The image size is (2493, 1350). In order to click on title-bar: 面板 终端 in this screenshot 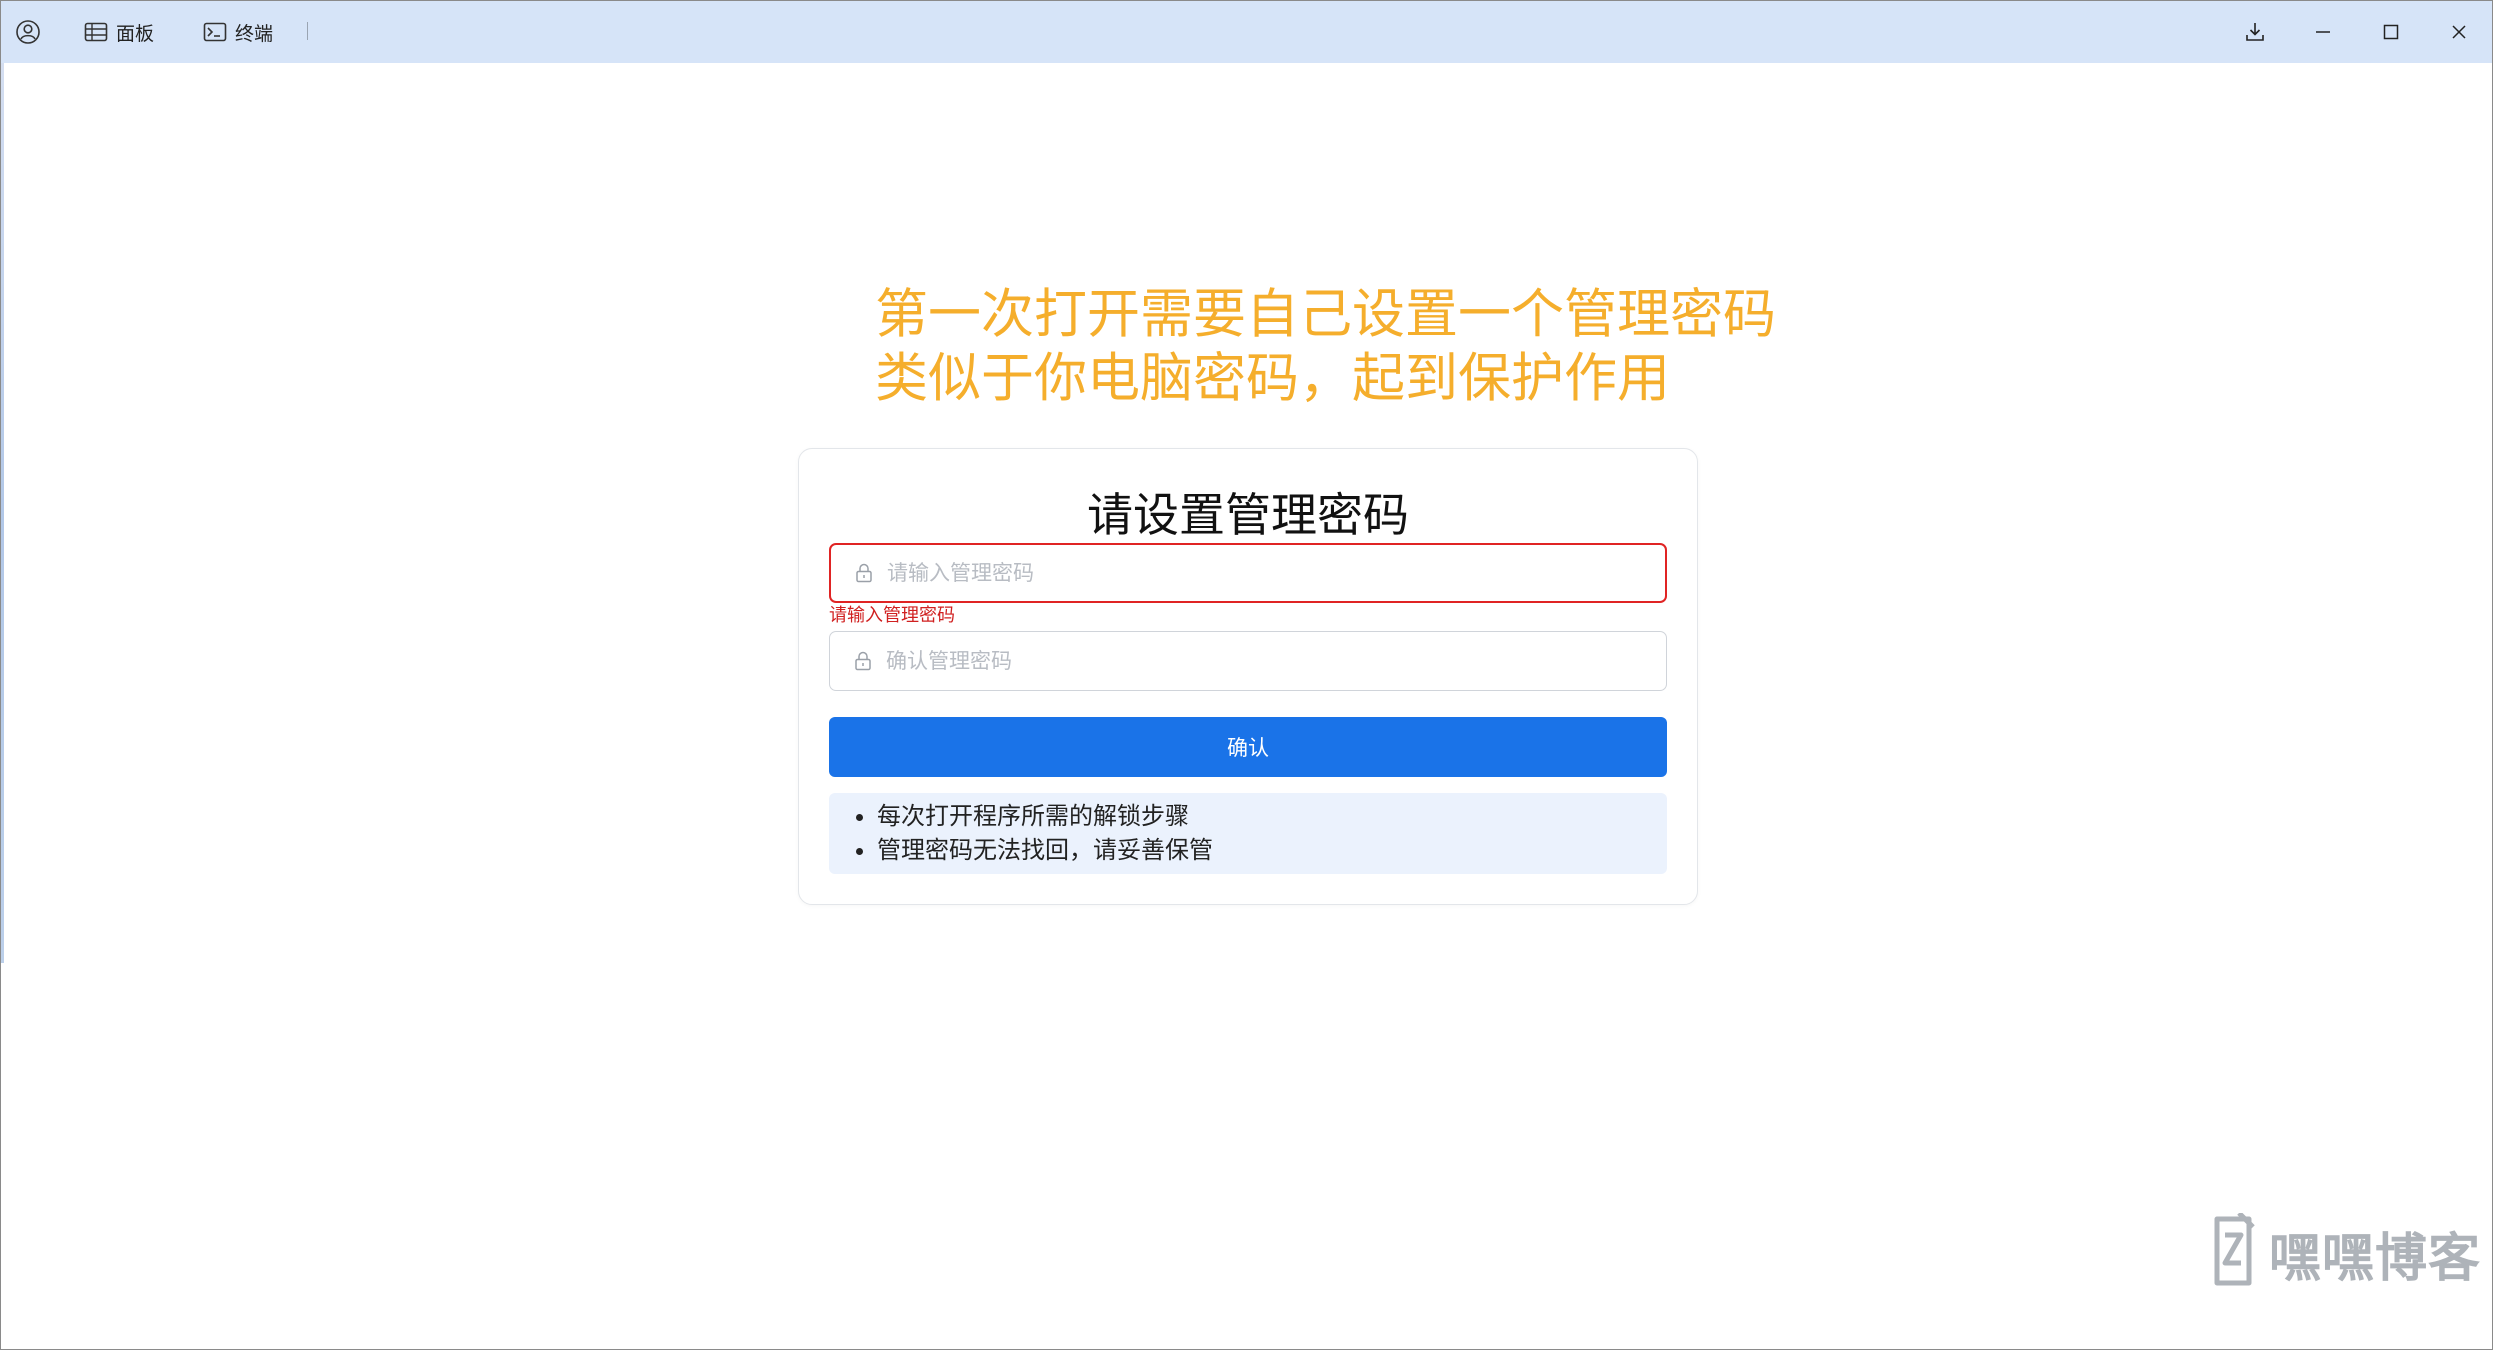, I will do `click(1246, 32)`.